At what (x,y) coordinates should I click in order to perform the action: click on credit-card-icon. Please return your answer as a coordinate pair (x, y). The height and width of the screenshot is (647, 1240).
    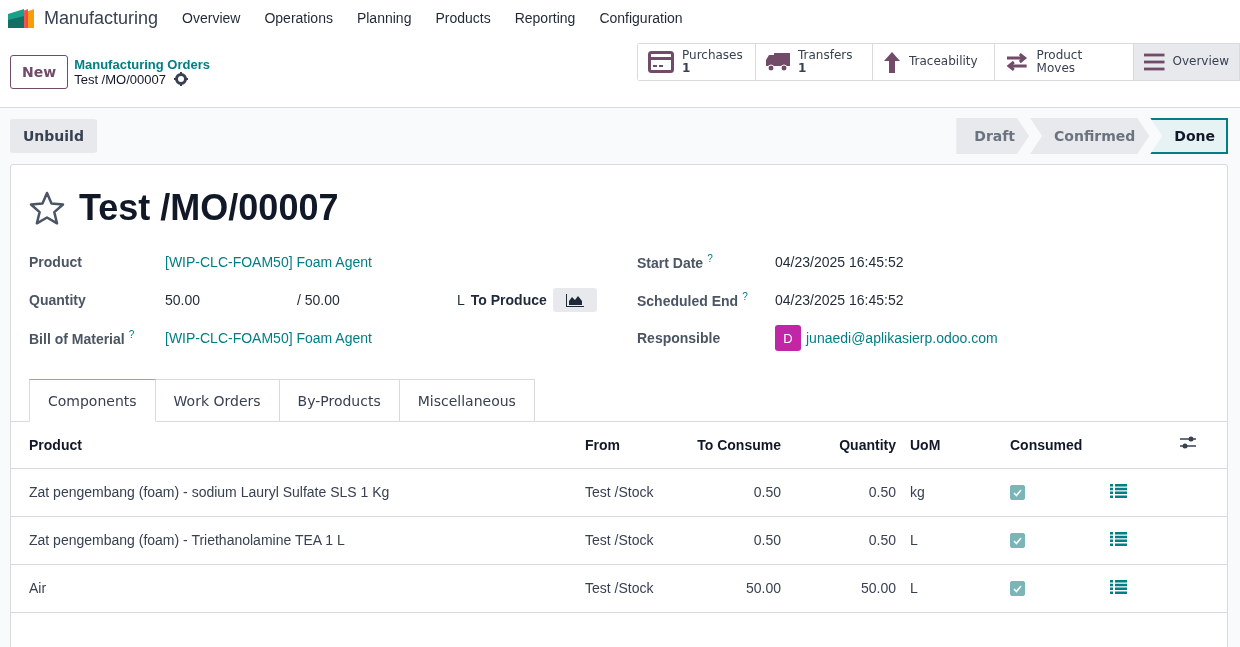
    Looking at the image, I should click on (661, 61).